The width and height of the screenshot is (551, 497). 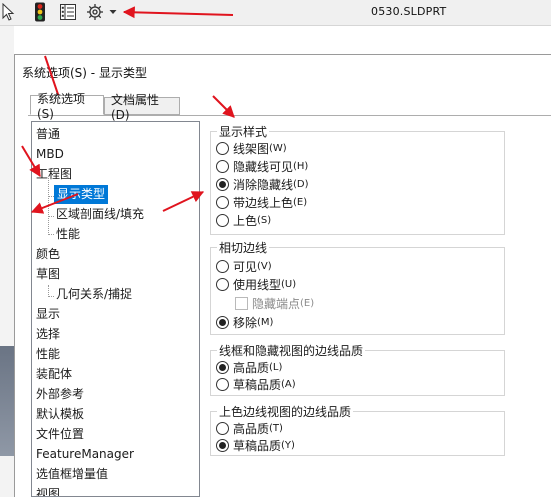 I want to click on tree-item-area-hatch: 区域剖面线/填充, so click(x=100, y=214).